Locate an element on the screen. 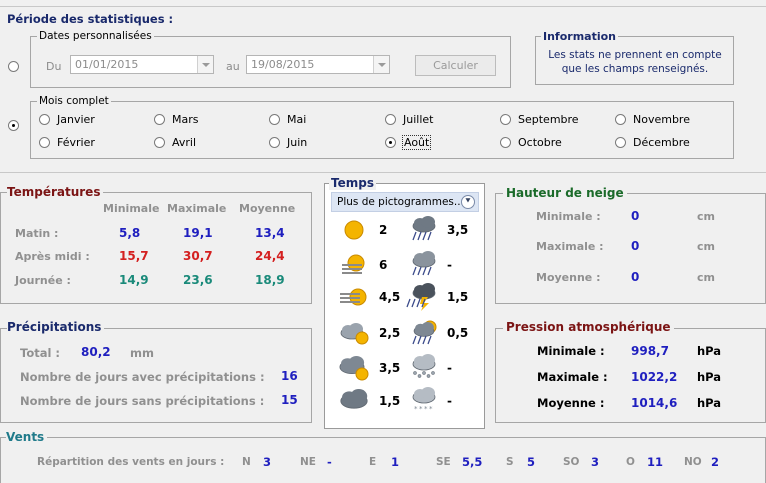 The width and height of the screenshot is (766, 483). wind-dir-label: SE is located at coordinates (443, 462).